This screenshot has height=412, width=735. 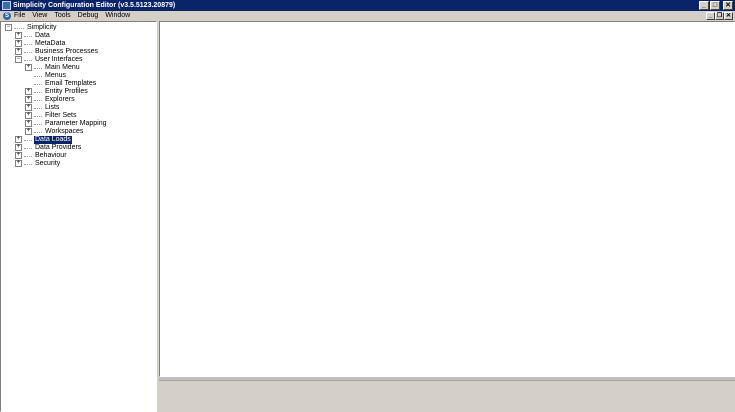 I want to click on tree-node-label: Business Processes, so click(x=66, y=52).